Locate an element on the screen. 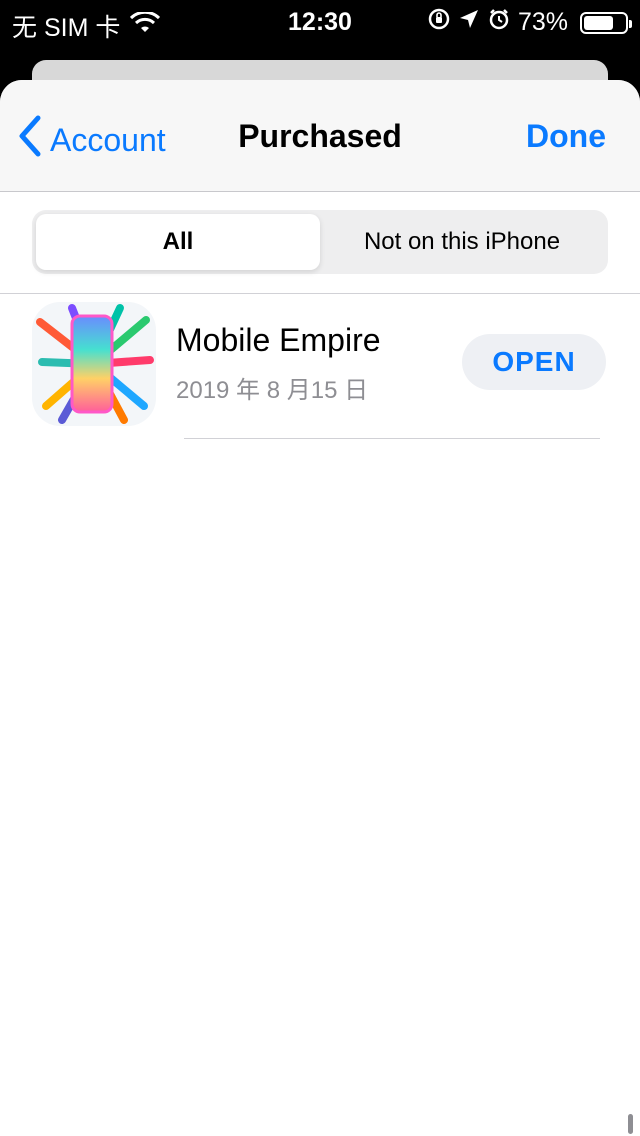  app-name: Mobile Empire is located at coordinates (278, 340).